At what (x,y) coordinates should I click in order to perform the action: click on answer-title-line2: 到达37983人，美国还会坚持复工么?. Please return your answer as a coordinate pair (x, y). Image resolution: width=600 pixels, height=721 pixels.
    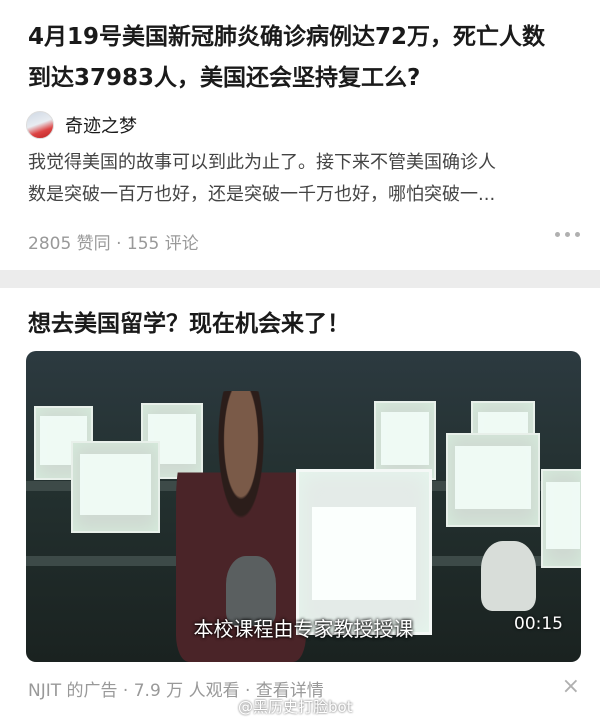
    Looking at the image, I should click on (224, 78).